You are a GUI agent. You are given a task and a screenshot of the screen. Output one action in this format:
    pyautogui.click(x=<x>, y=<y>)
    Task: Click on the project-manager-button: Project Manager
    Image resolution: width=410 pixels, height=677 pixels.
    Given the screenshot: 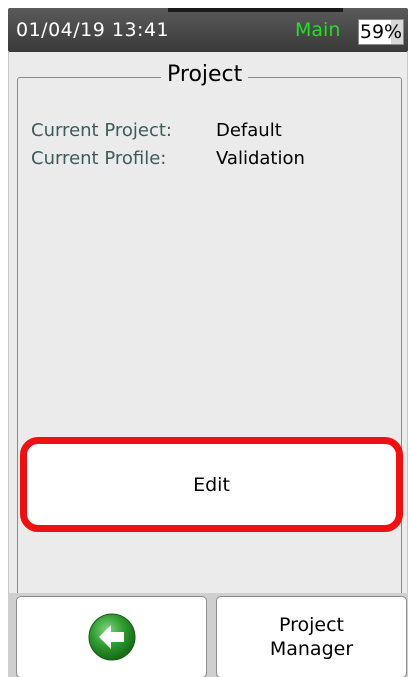 What is the action you would take?
    pyautogui.click(x=311, y=636)
    